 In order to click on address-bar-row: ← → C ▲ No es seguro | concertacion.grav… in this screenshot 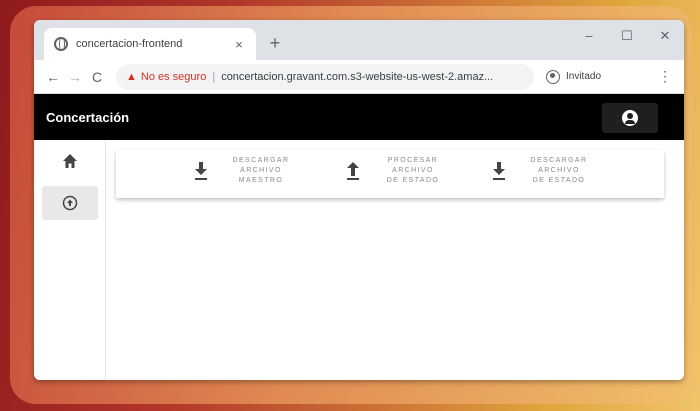, I will do `click(359, 77)`.